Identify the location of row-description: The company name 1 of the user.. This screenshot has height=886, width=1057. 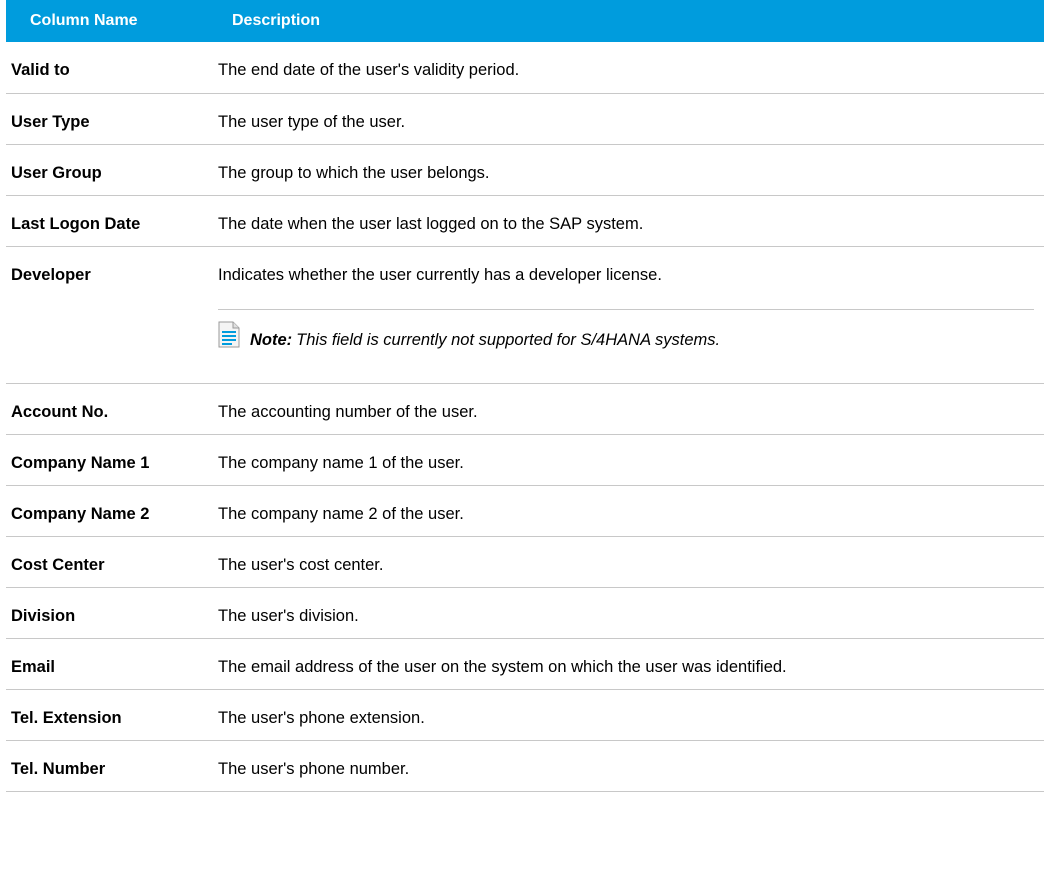
(341, 462).